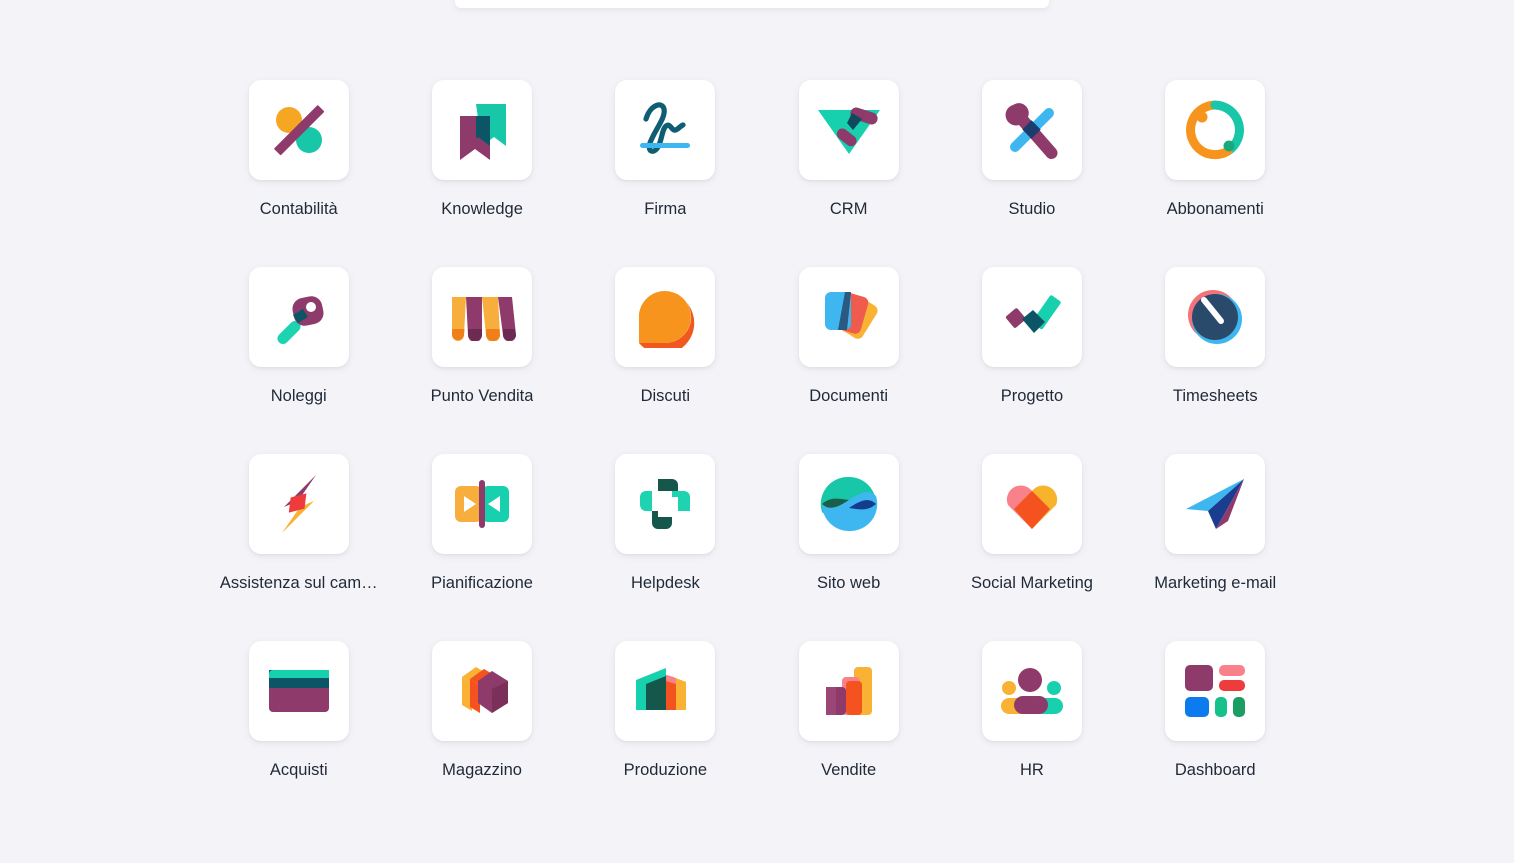  I want to click on email-marketing-icon, so click(1215, 504).